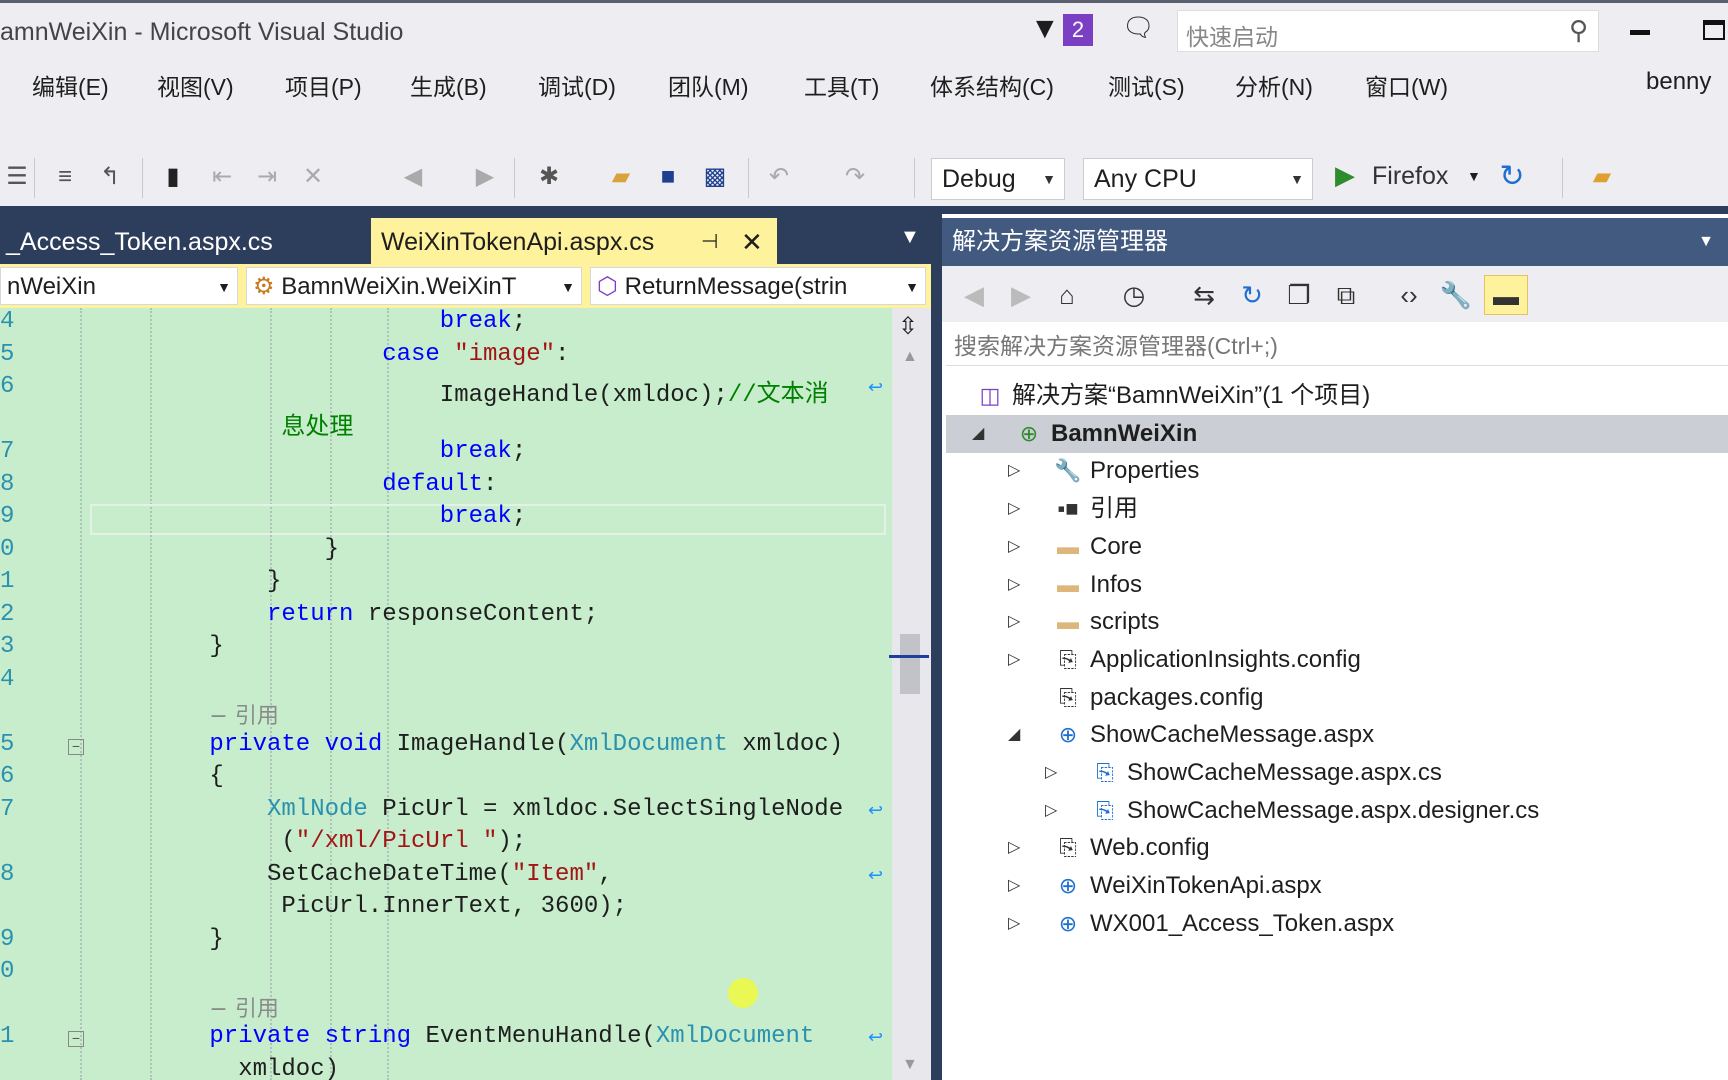 Image resolution: width=1728 pixels, height=1080 pixels. I want to click on preview-icon: ▬, so click(1506, 295).